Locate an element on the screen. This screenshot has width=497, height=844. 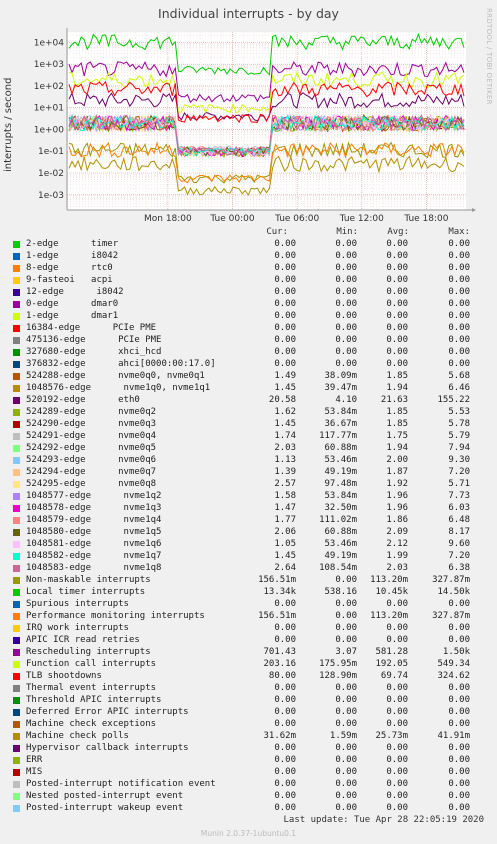
legend-row: 524289-edge nvme0q2 1.62 53.84m 1.85 5.53 is located at coordinates (248, 412).